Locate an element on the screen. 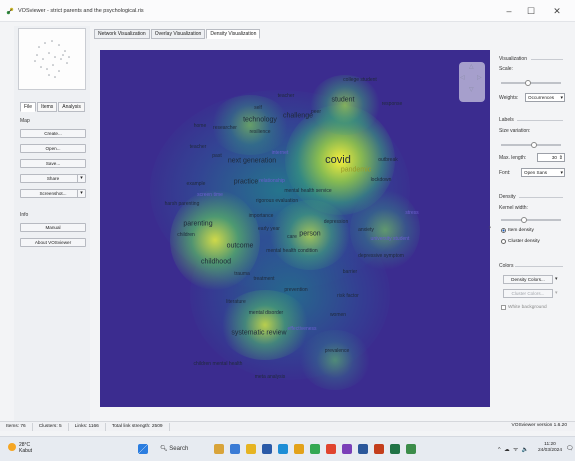 This screenshot has height=461, width=575. map-term: practice is located at coordinates (246, 182).